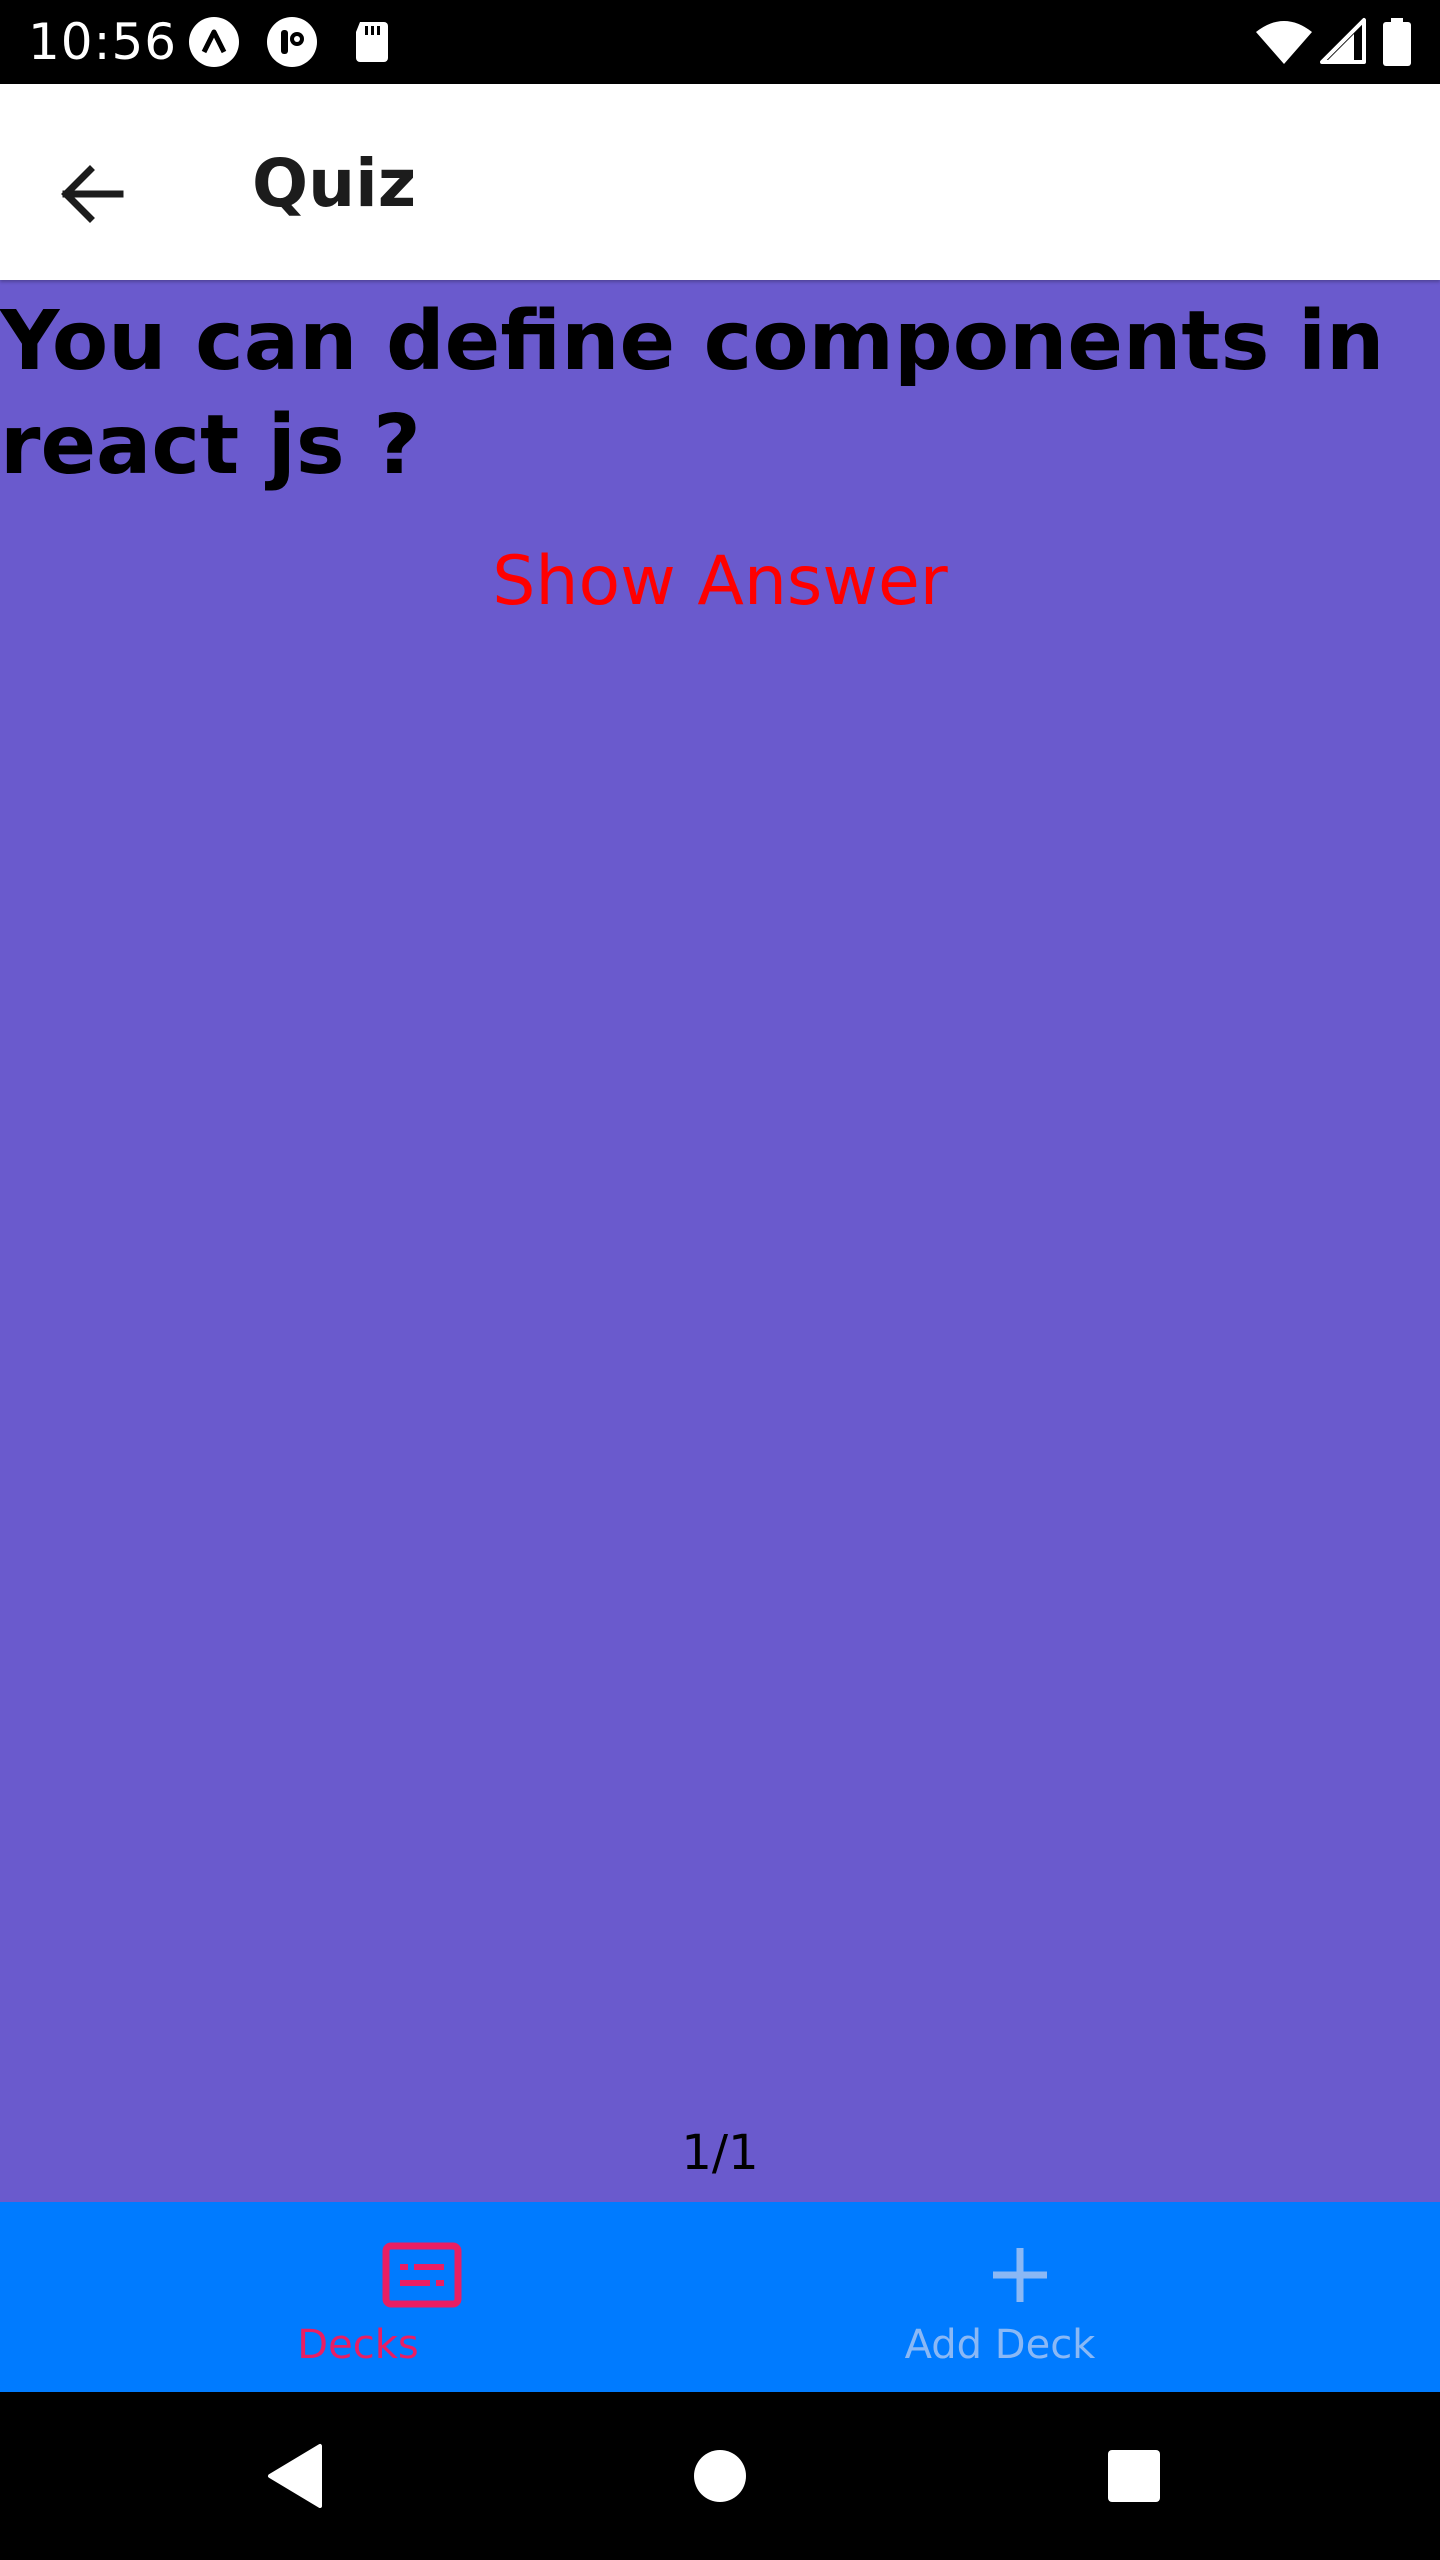 The image size is (1440, 2560). What do you see at coordinates (1397, 42) in the screenshot?
I see `battery-icon` at bounding box center [1397, 42].